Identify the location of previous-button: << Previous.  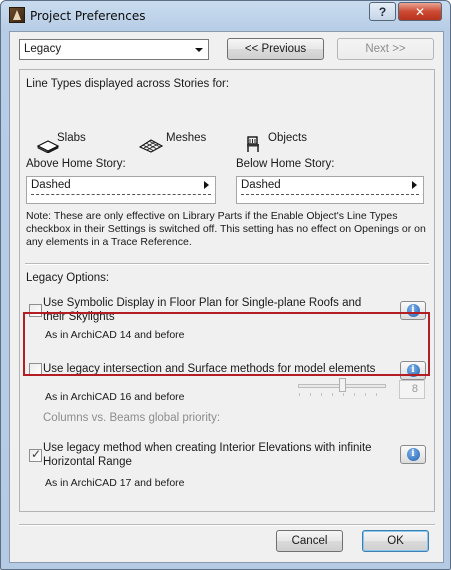
(275, 49).